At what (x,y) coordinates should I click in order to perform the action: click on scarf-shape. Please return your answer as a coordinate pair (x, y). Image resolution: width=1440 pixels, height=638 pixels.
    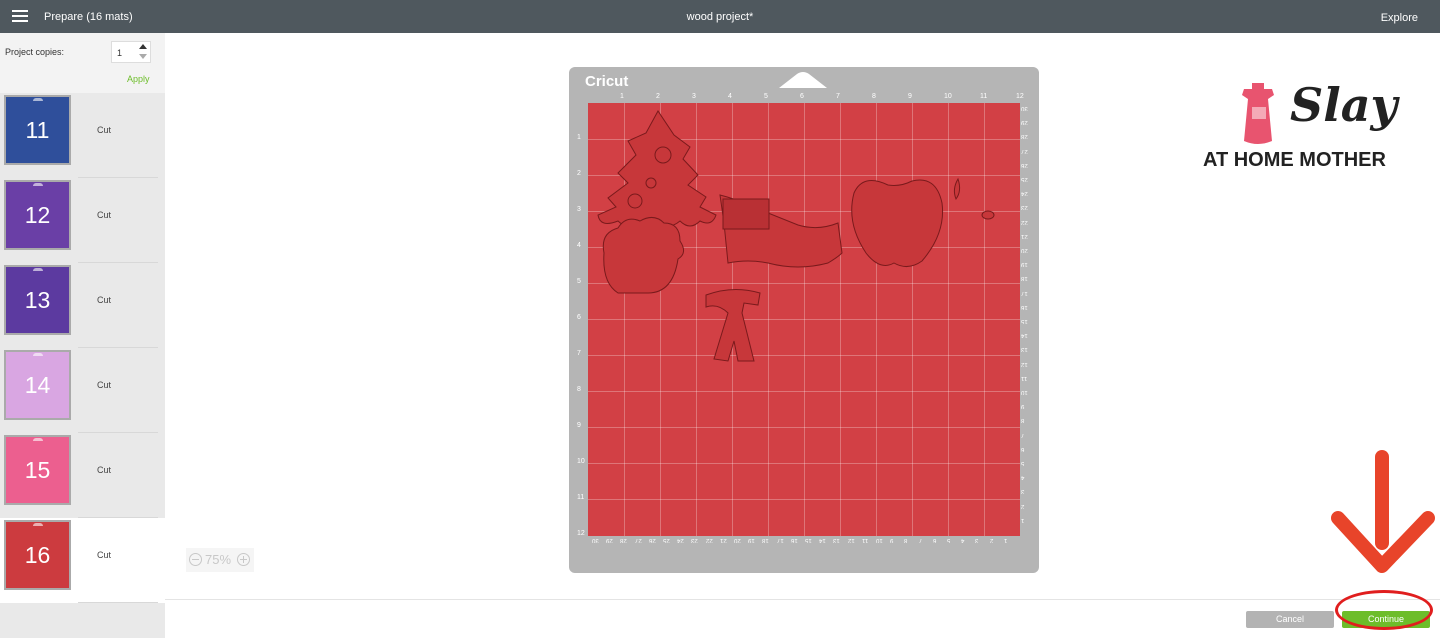
    Looking at the image, I should click on (733, 325).